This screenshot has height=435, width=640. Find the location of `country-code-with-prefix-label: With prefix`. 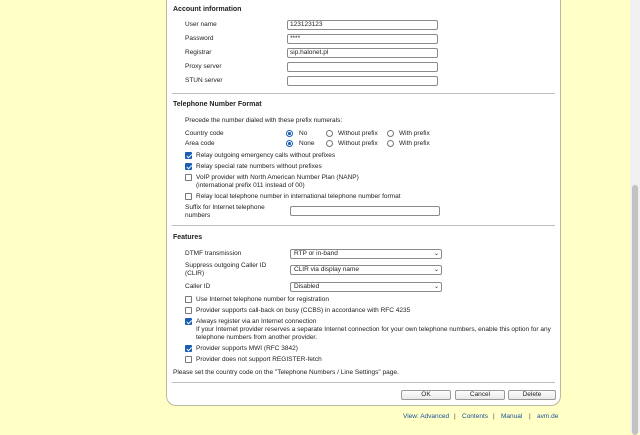

country-code-with-prefix-label: With prefix is located at coordinates (414, 133).